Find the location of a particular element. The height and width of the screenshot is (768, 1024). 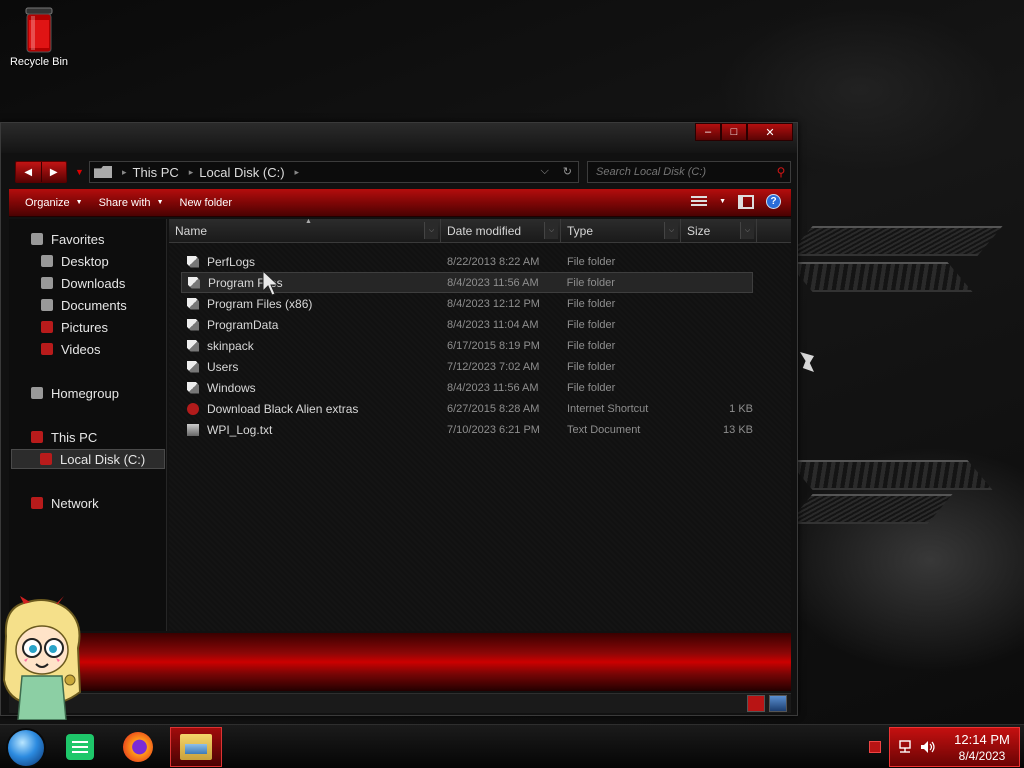

forward-button: ▶ is located at coordinates (53, 172).